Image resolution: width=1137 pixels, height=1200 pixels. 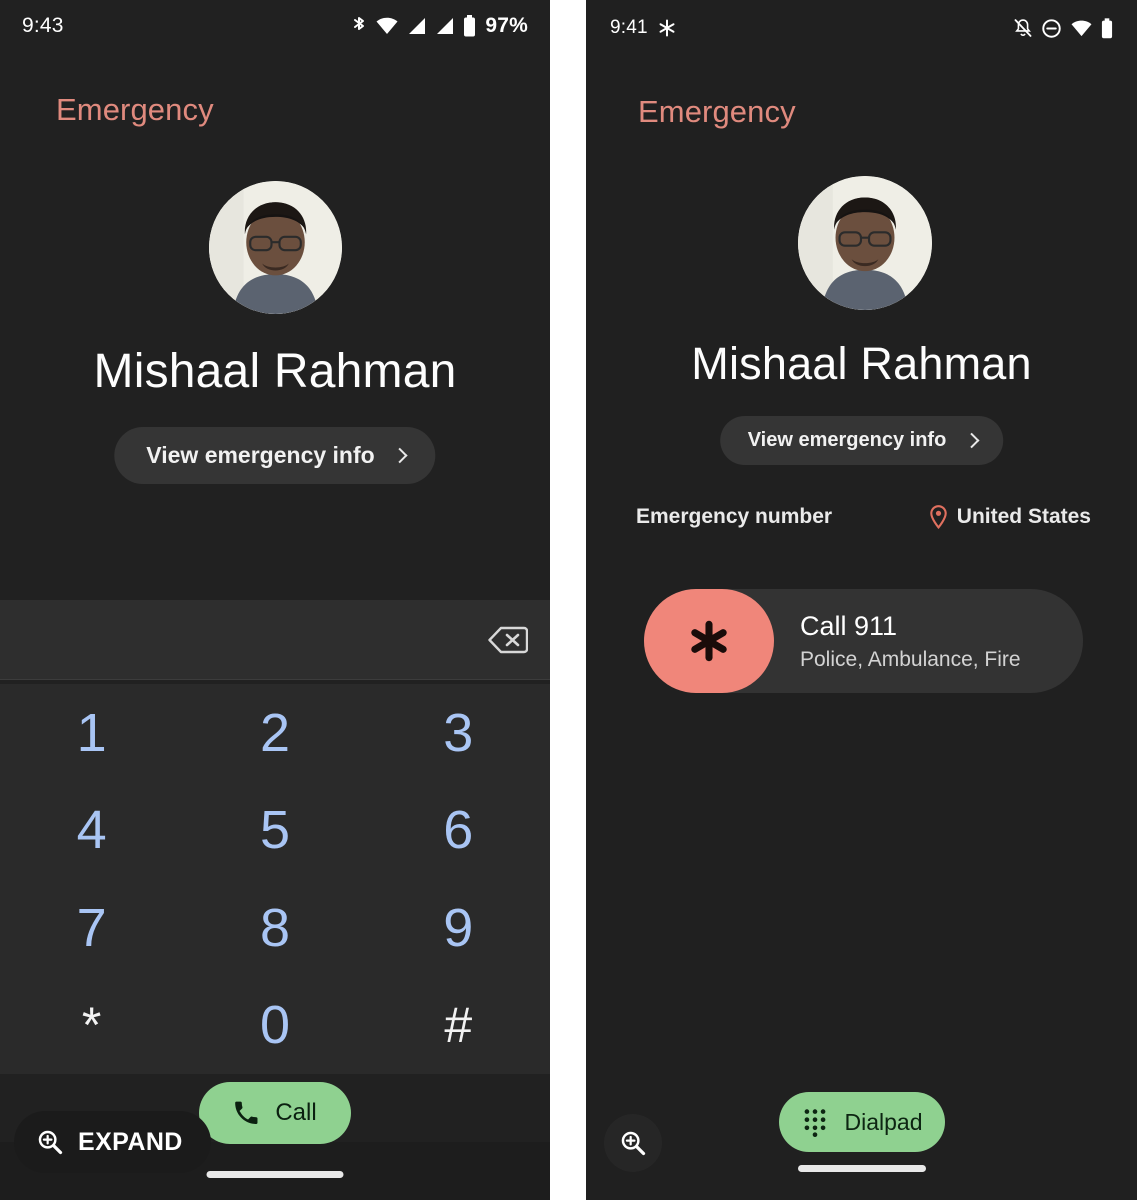 I want to click on country-label: United States, so click(x=1023, y=516).